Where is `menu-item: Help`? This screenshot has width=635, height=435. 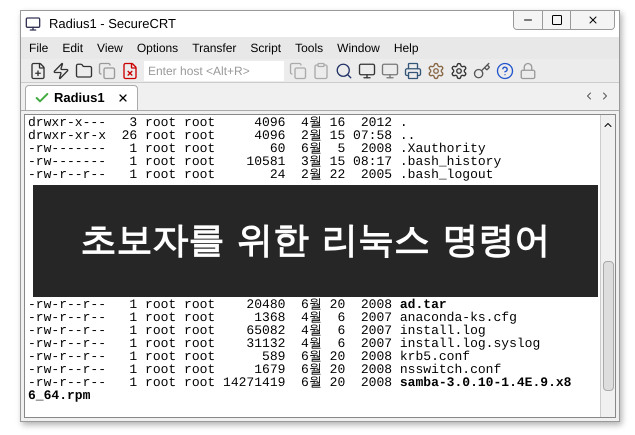
menu-item: Help is located at coordinates (406, 48).